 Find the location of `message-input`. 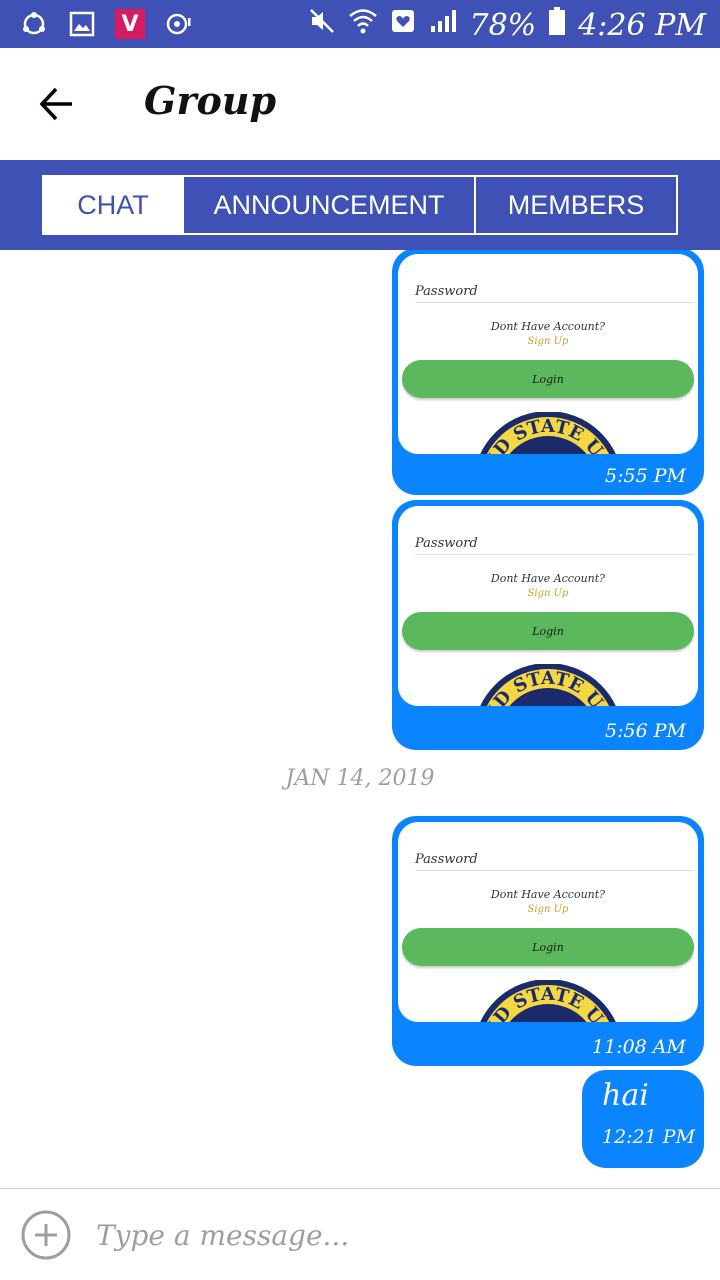

message-input is located at coordinates (396, 1235).